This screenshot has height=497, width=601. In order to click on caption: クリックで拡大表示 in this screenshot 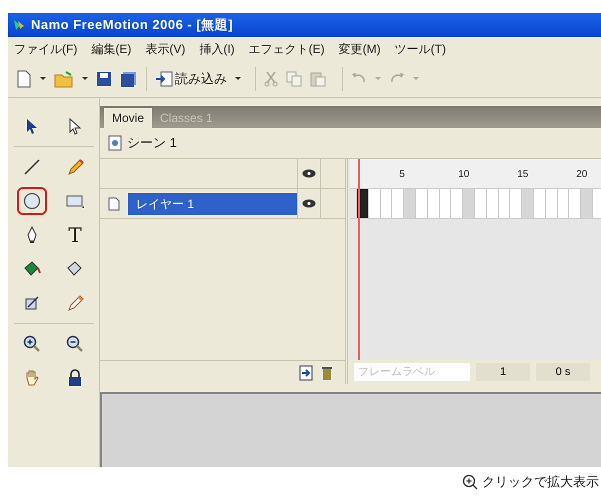, I will do `click(540, 482)`.